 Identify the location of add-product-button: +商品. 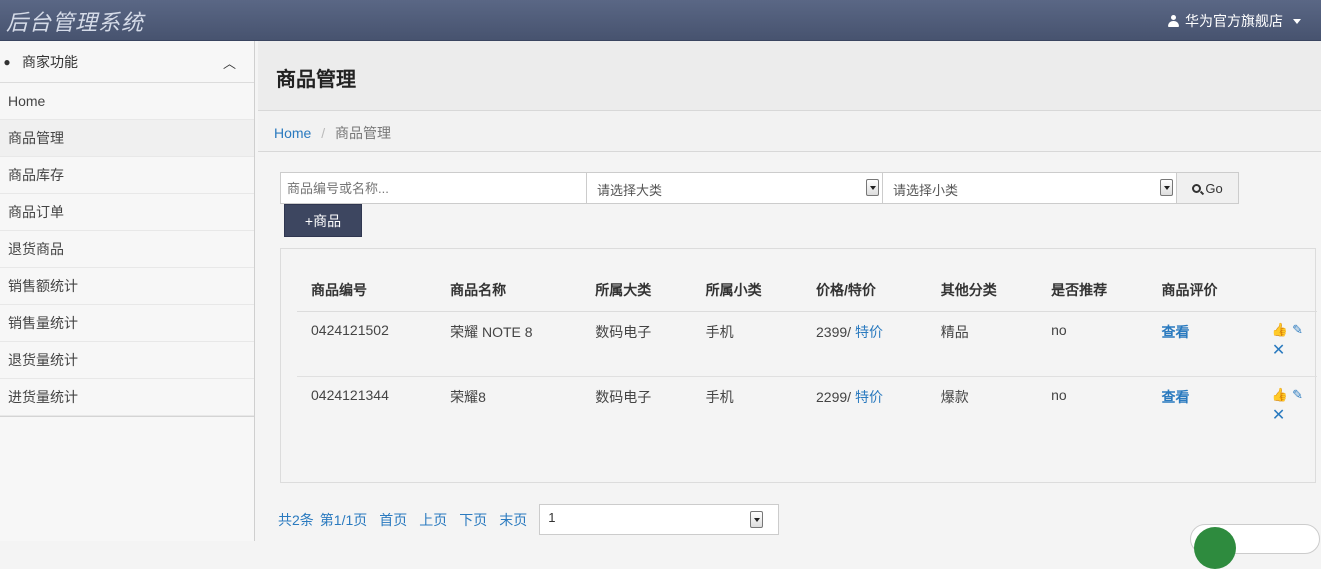
(323, 220).